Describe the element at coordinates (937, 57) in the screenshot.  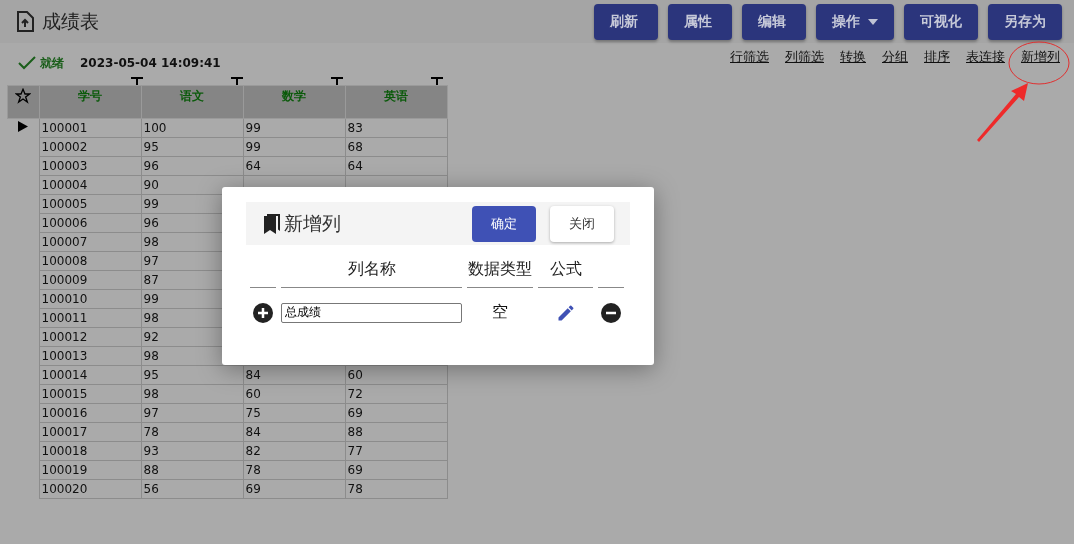
I see `toolbar-link: 排序` at that location.